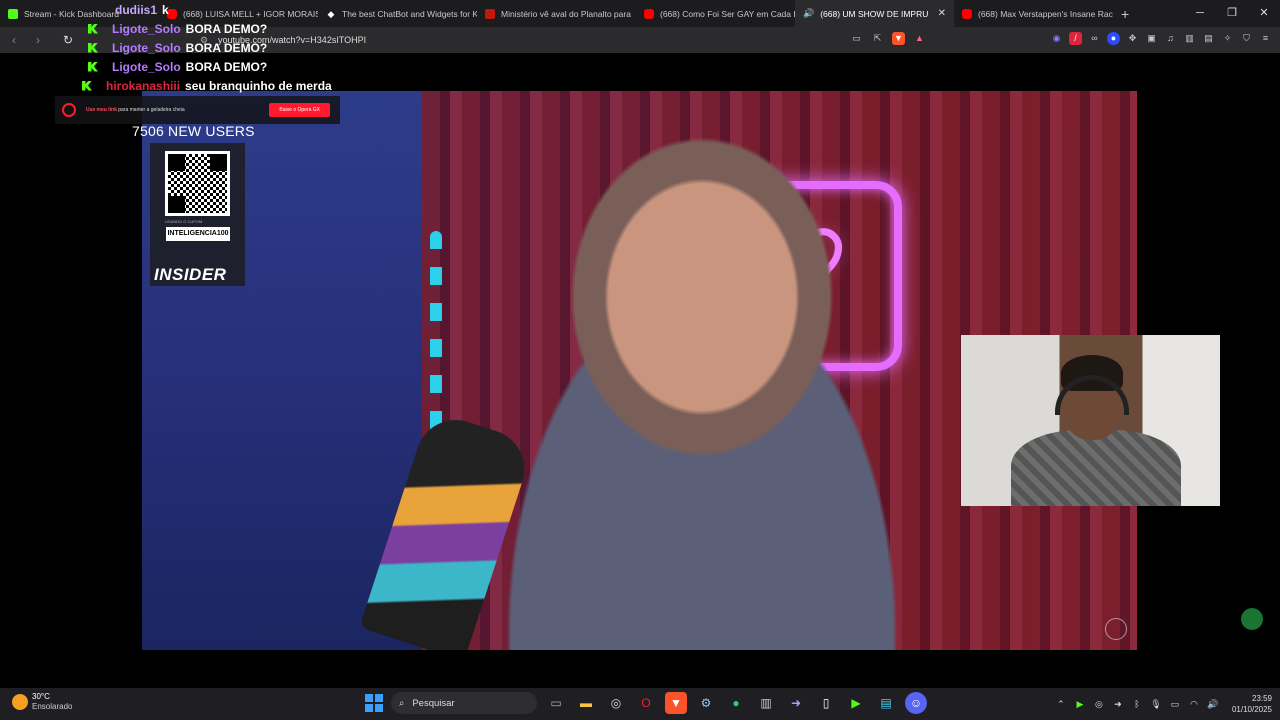 This screenshot has width=1280, height=720. I want to click on app-icon: ▥, so click(766, 703).